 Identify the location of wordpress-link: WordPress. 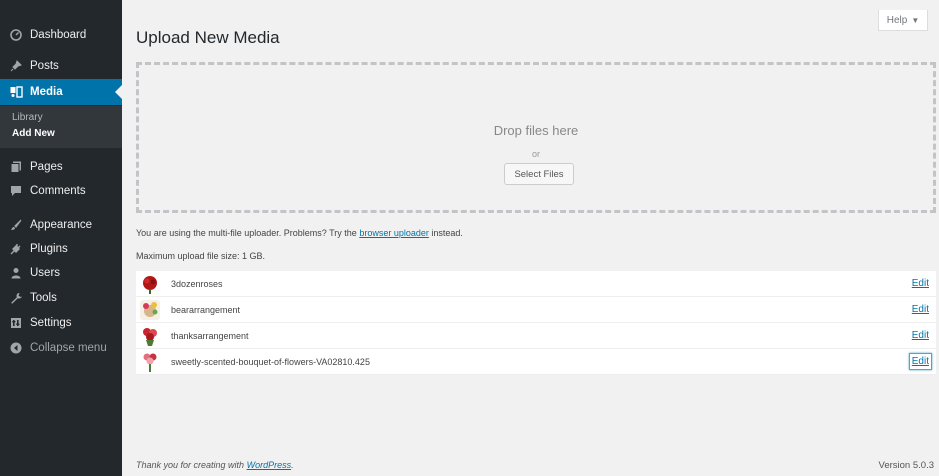
(269, 465).